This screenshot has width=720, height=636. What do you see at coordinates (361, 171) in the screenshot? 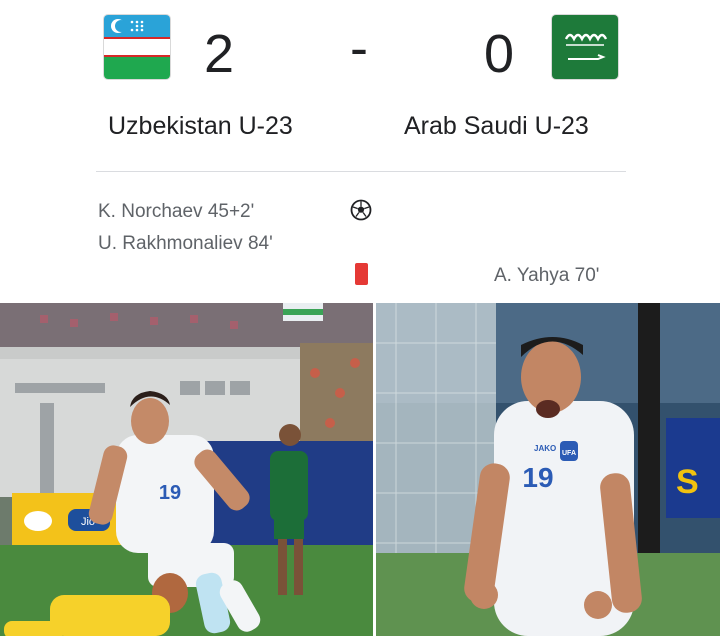
I see `divider` at bounding box center [361, 171].